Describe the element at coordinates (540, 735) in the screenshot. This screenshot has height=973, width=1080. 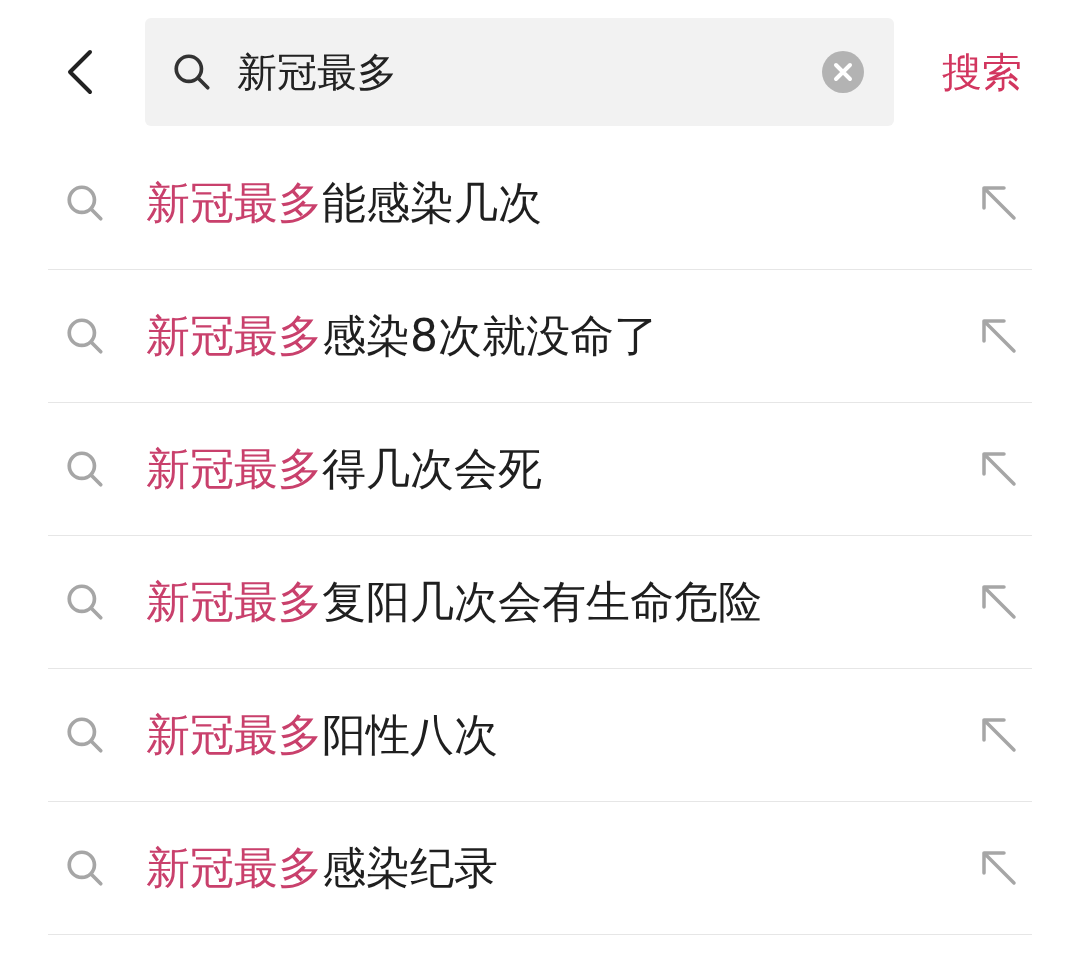
I see `suggestion-item: 新冠最多阳性八次` at that location.